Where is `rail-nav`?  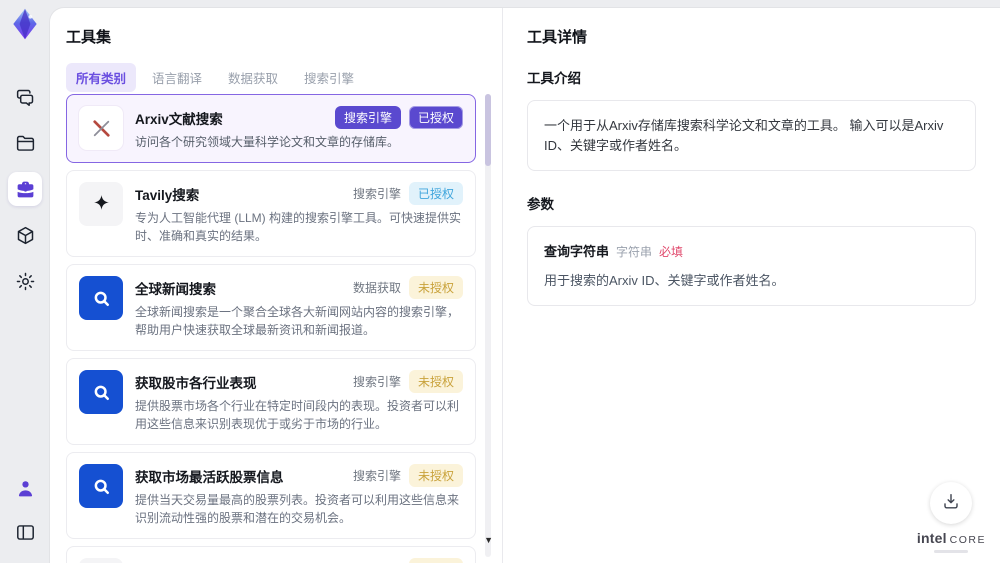
rail-nav is located at coordinates (25, 189).